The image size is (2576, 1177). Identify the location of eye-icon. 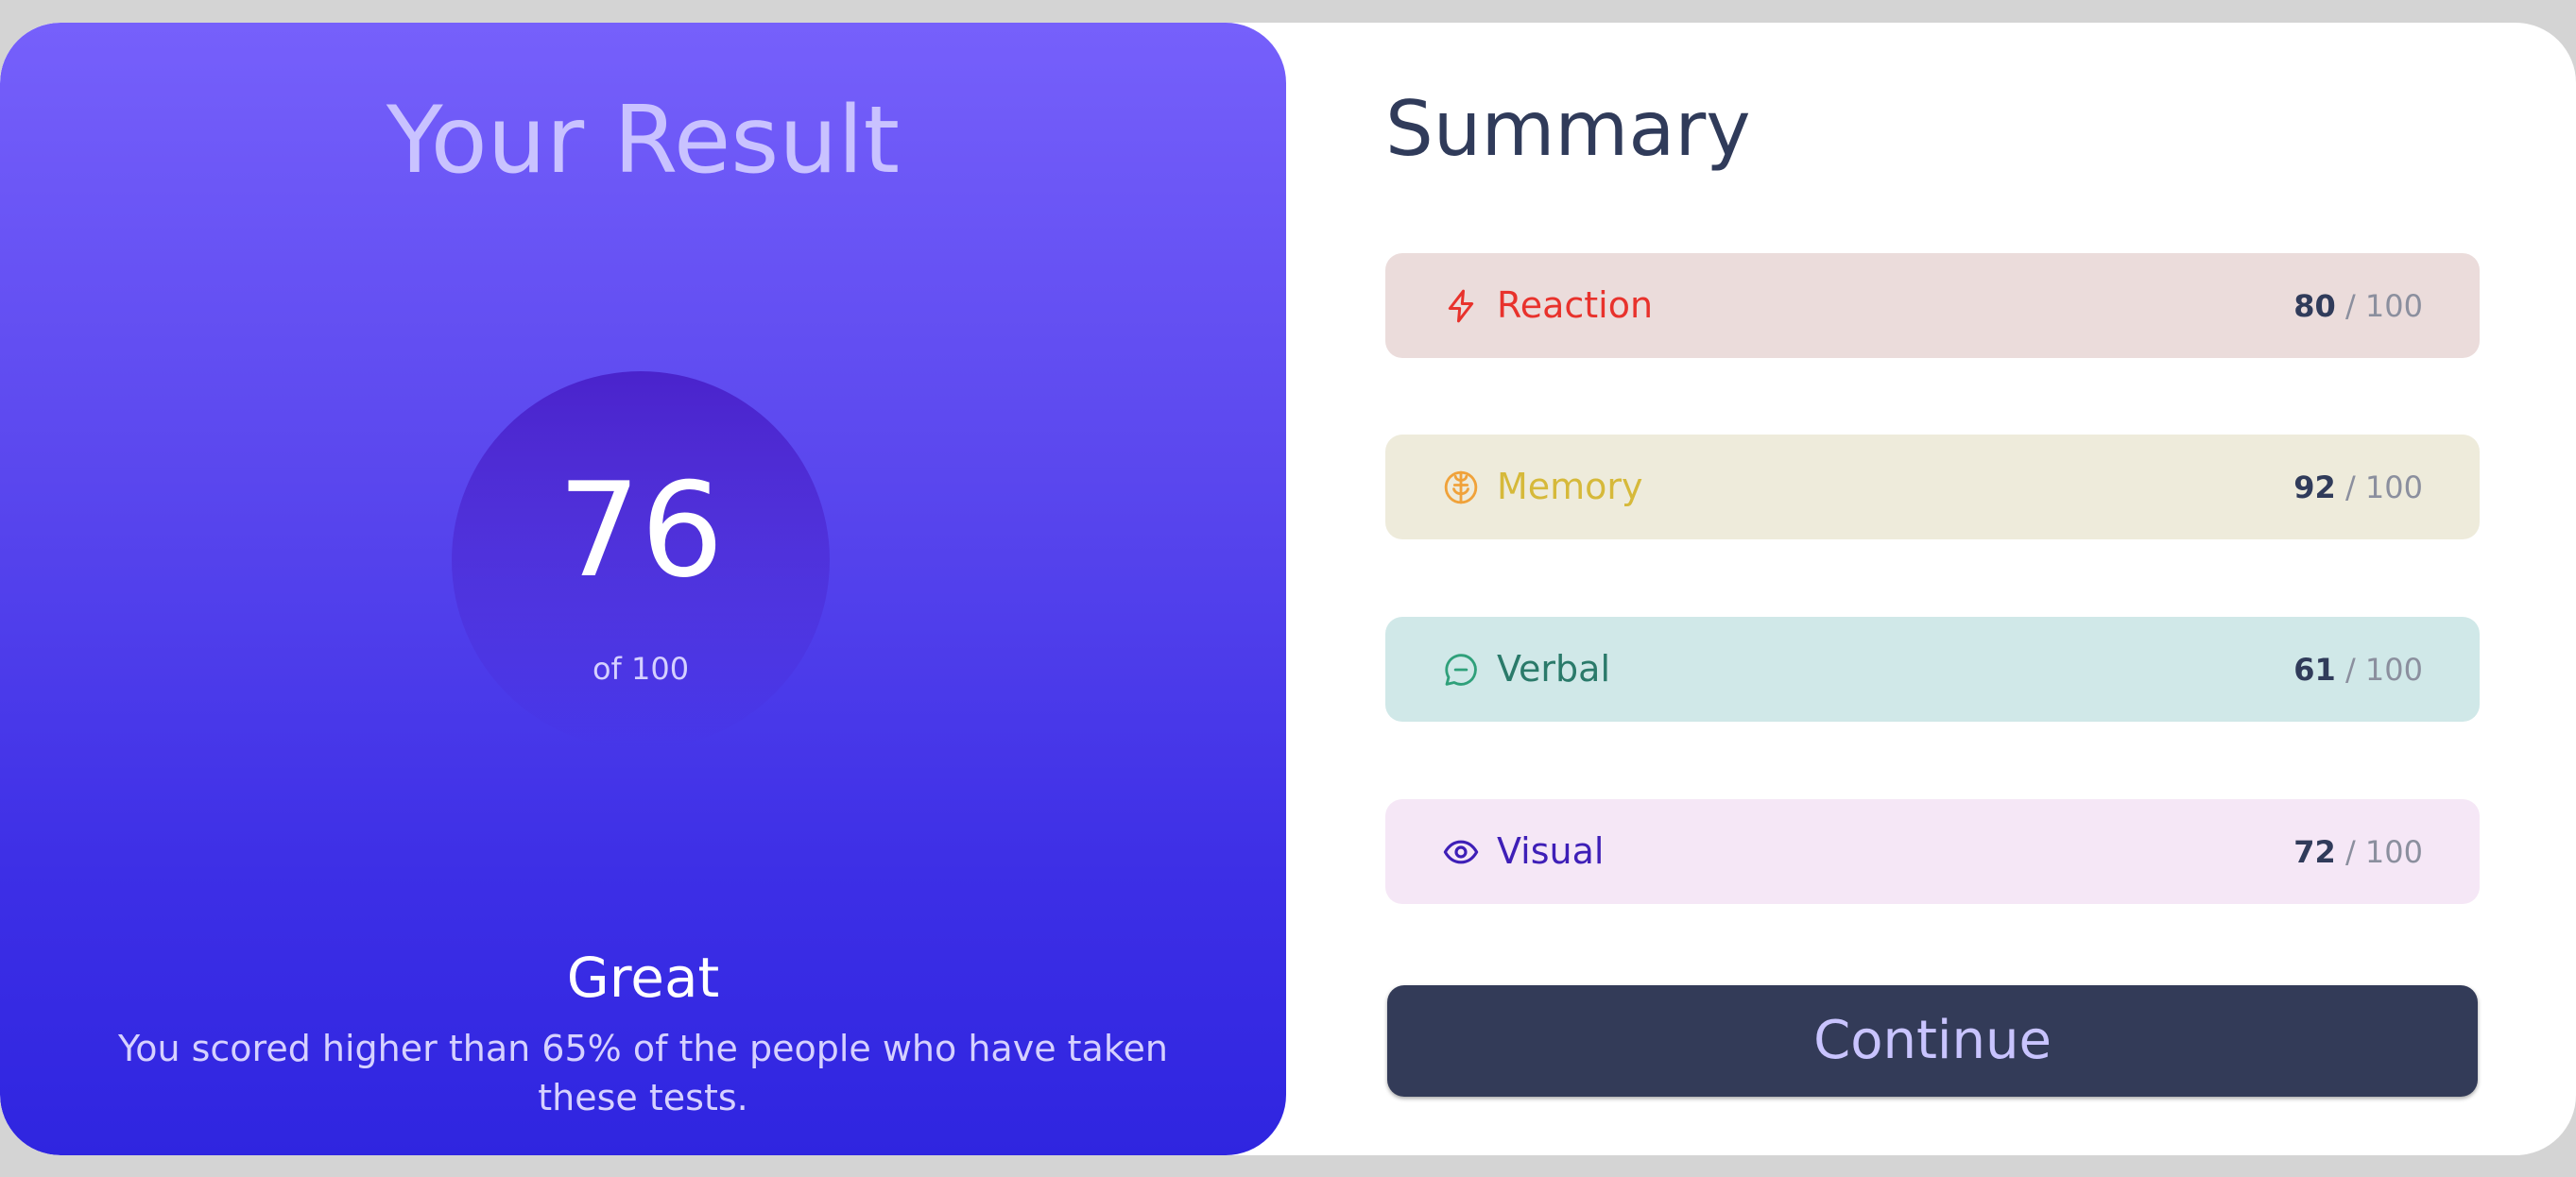
(1461, 852).